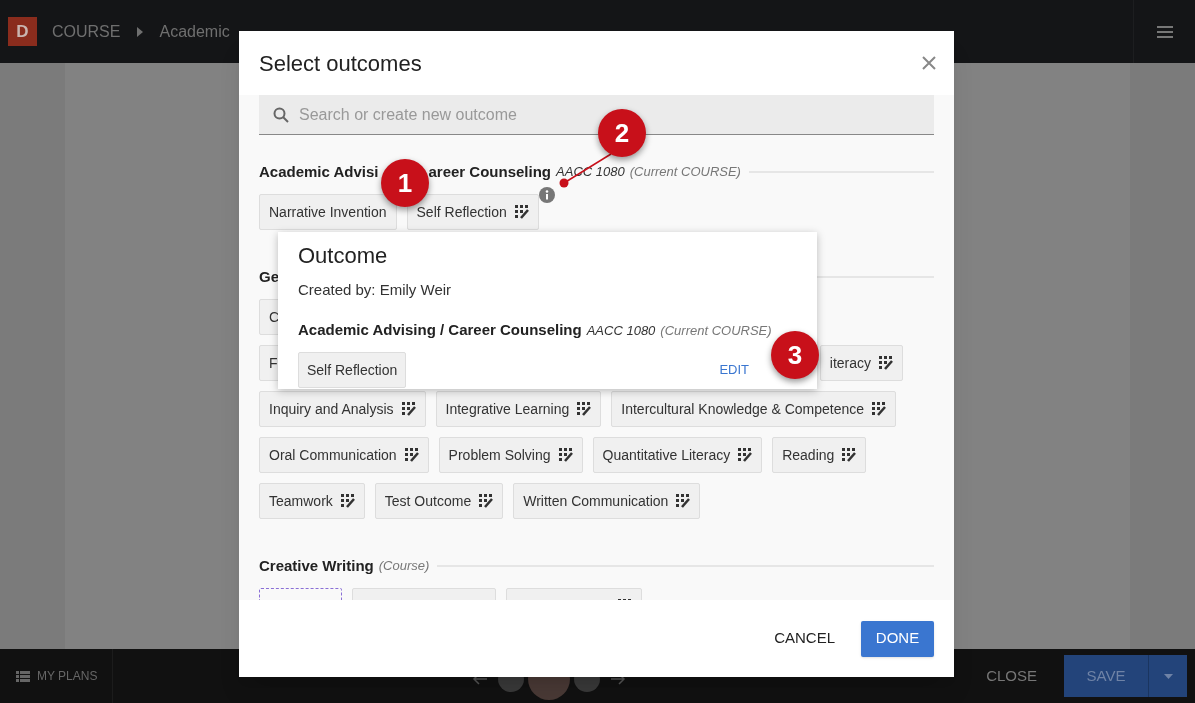  I want to click on close-button: CLOSE, so click(1011, 676).